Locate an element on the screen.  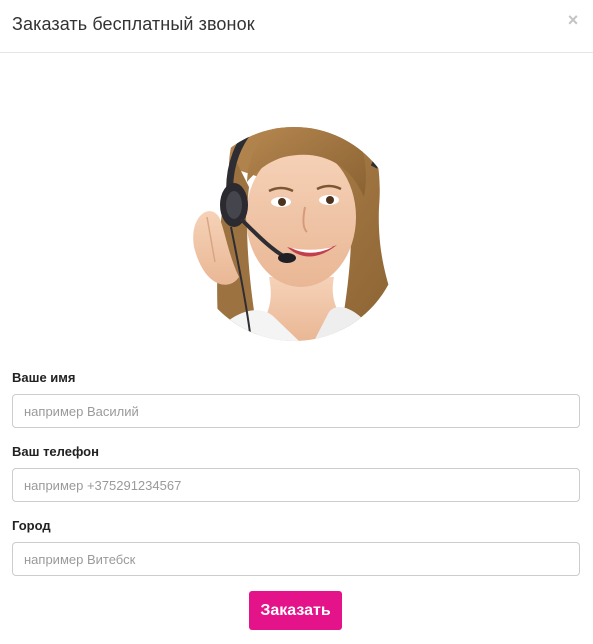
phone-input is located at coordinates (296, 485).